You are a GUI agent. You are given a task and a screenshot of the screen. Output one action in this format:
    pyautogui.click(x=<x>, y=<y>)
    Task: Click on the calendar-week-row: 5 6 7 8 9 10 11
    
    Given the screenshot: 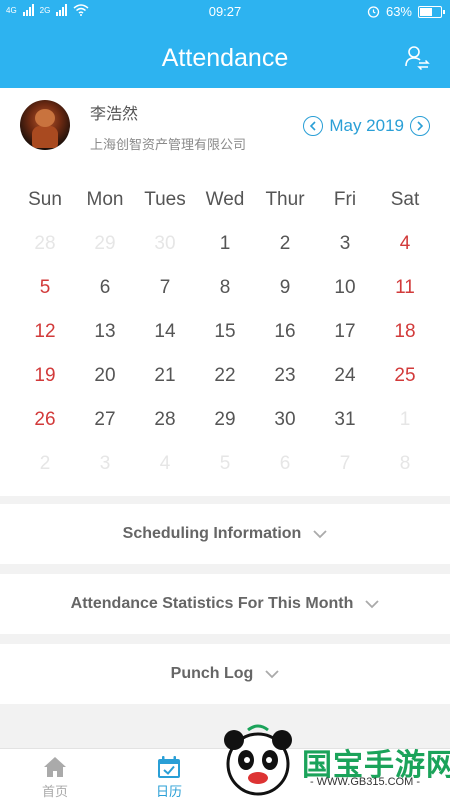 What is the action you would take?
    pyautogui.click(x=232, y=288)
    